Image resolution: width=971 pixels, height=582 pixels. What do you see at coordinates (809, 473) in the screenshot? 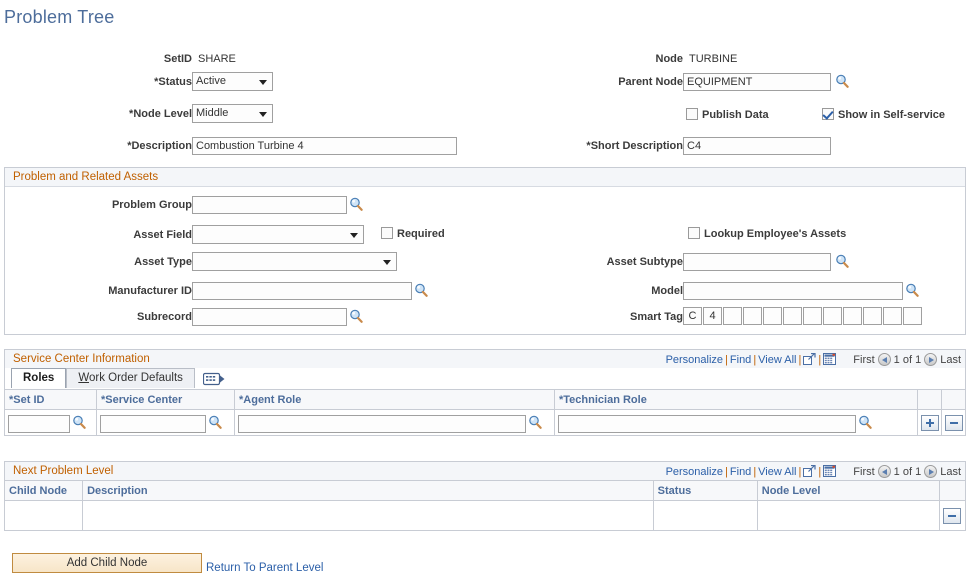
I see `new-window-icon` at bounding box center [809, 473].